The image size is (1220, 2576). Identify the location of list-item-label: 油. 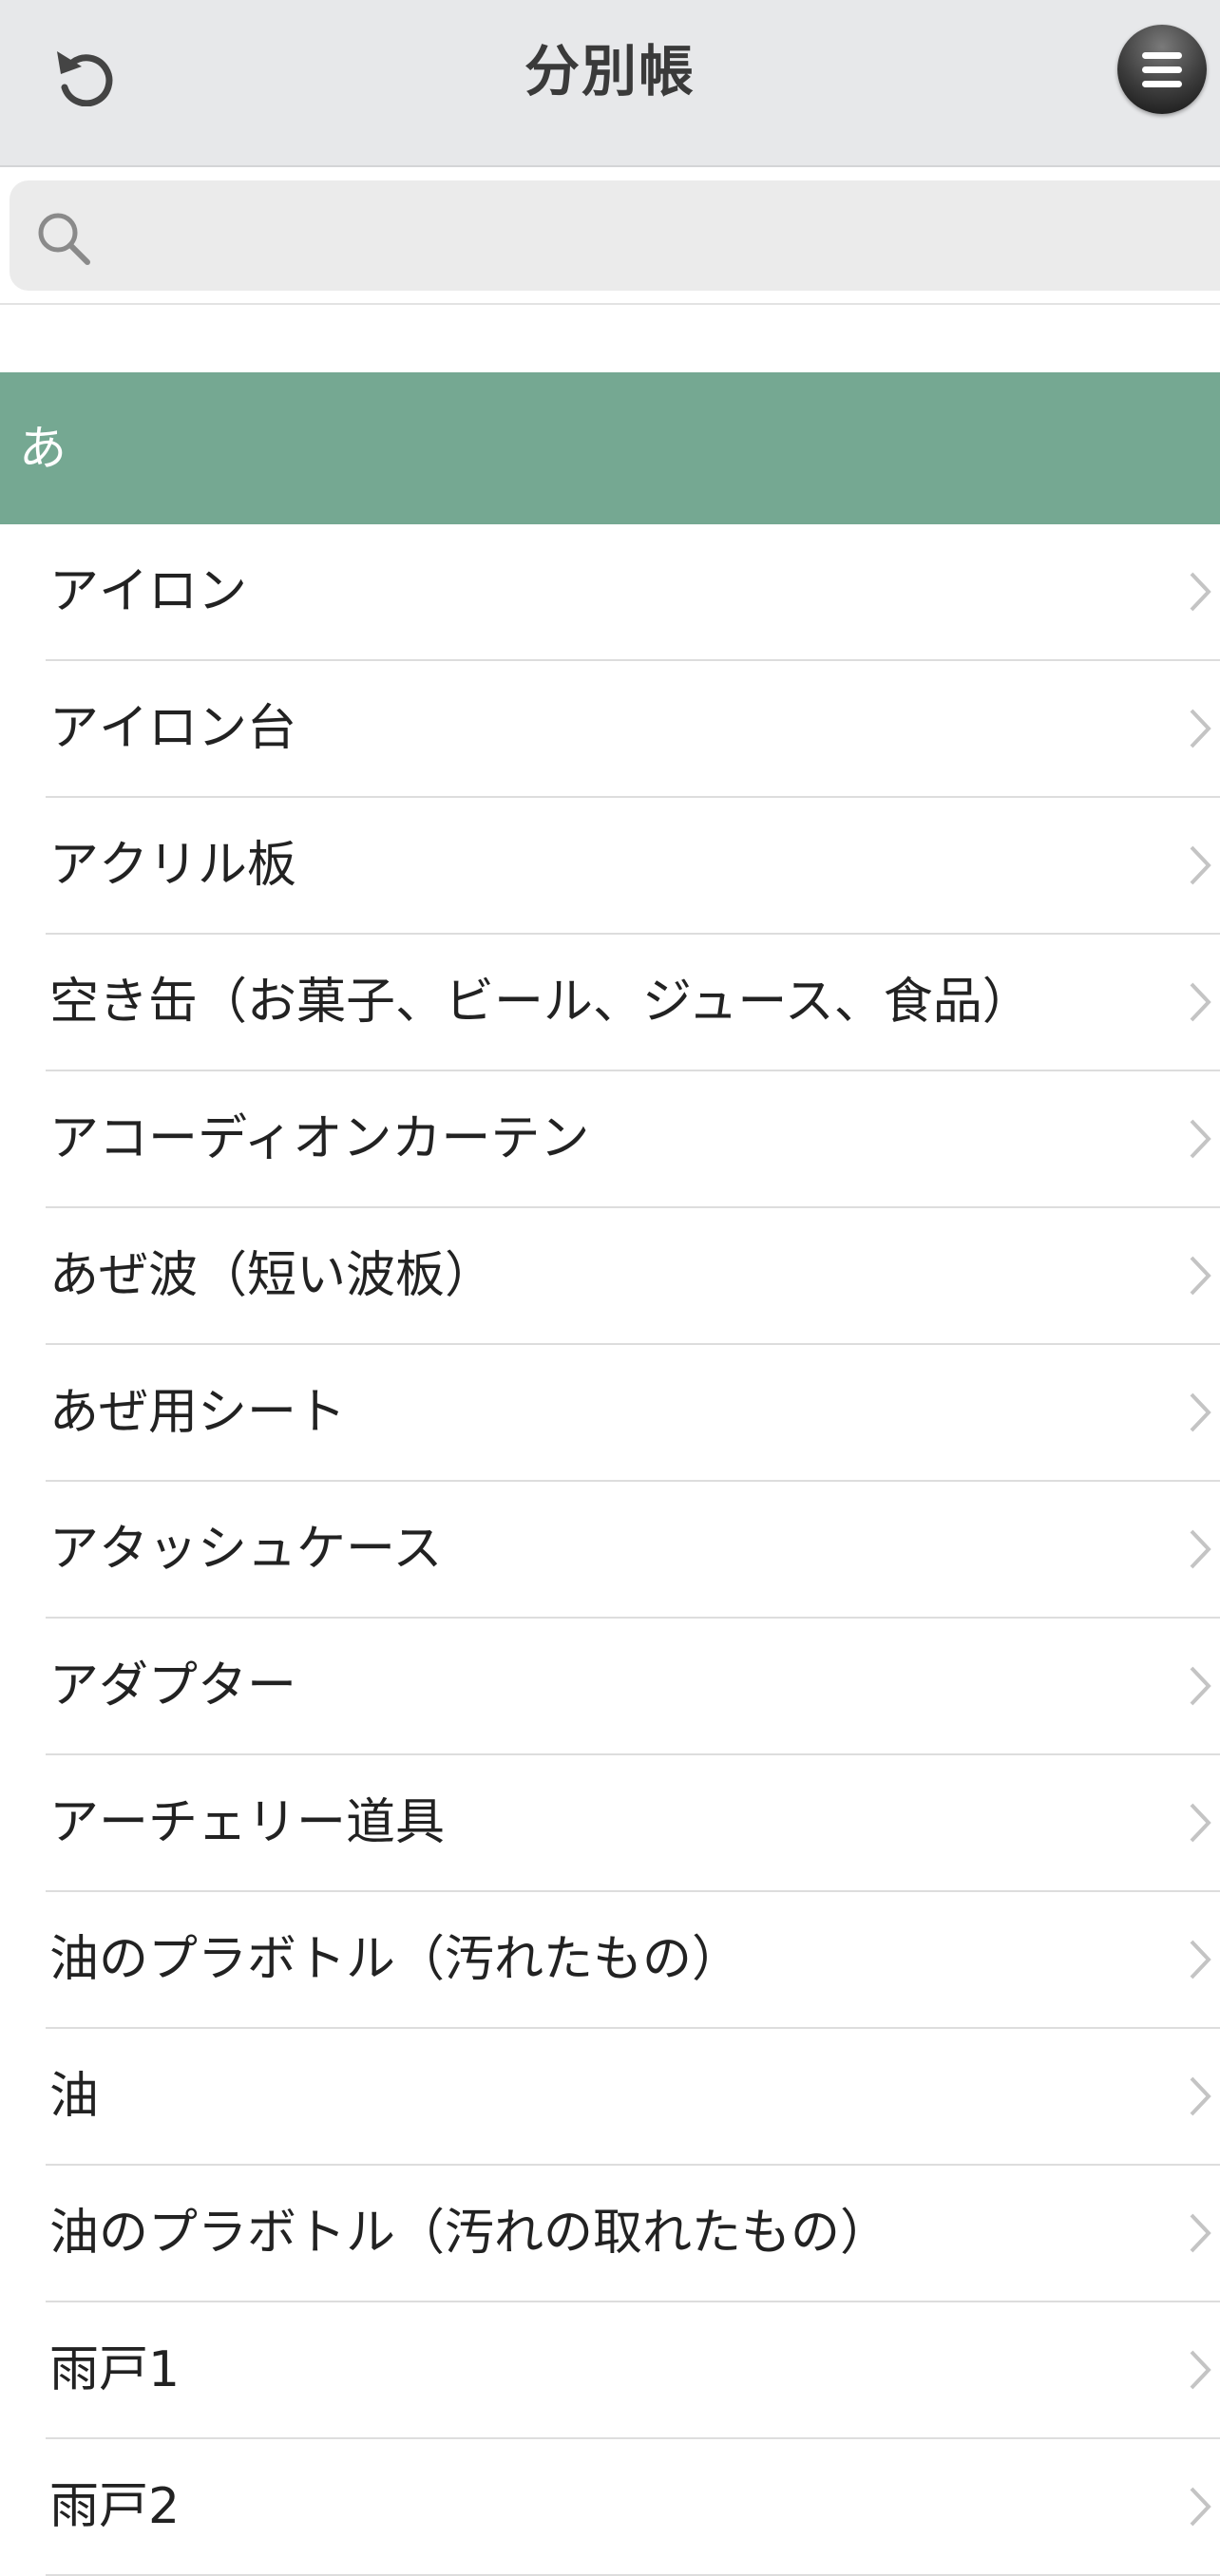
(74, 2096).